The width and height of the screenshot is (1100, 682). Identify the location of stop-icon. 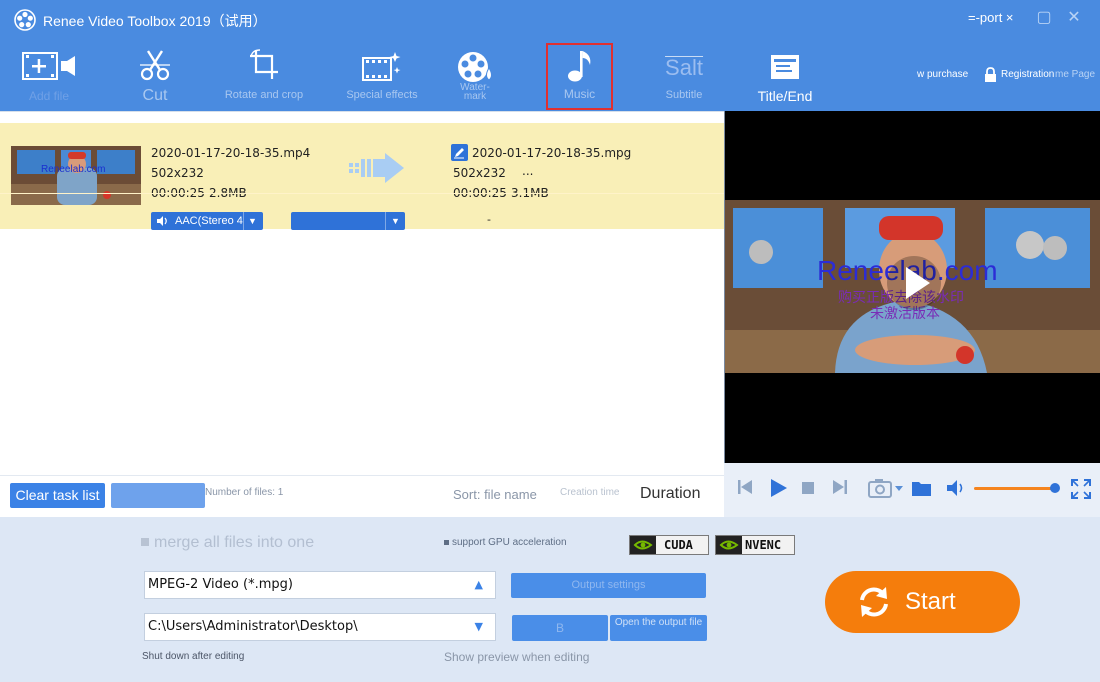
(808, 488).